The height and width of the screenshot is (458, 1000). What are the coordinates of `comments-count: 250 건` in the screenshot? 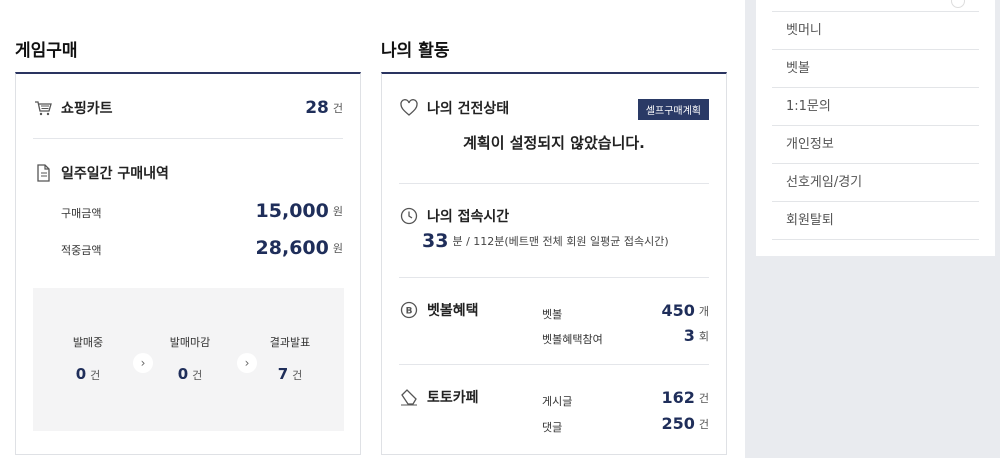 It's located at (685, 423).